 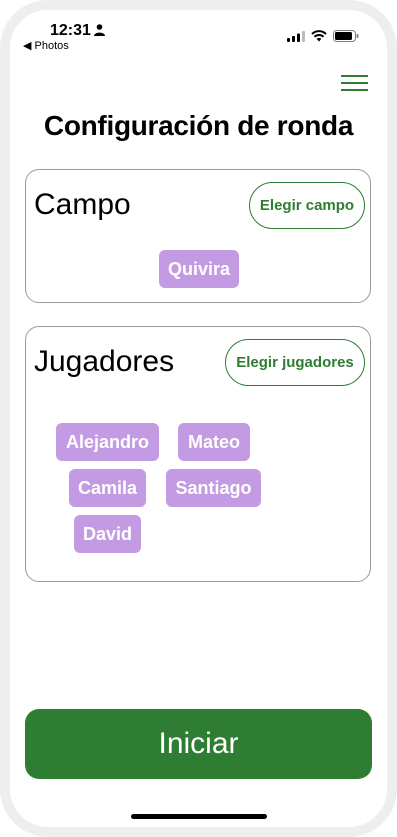 What do you see at coordinates (99, 30) in the screenshot?
I see `person-icon` at bounding box center [99, 30].